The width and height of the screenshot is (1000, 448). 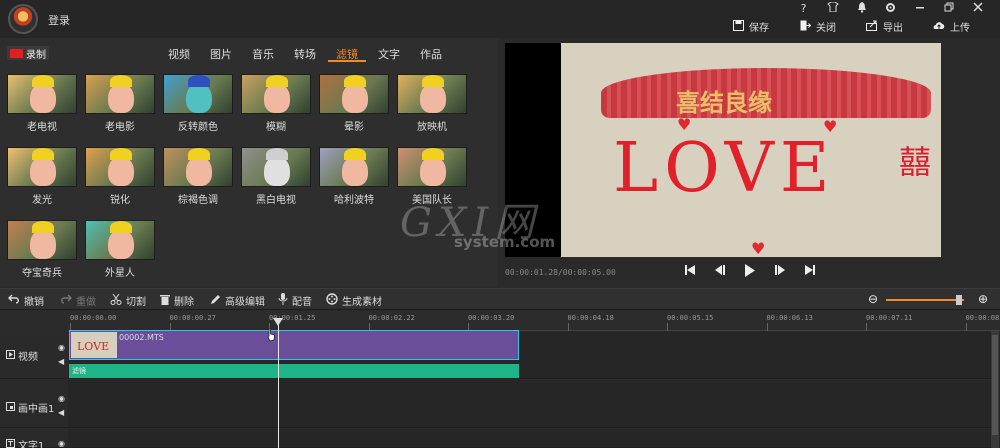 What do you see at coordinates (690, 271) in the screenshot?
I see `skip-start-icon` at bounding box center [690, 271].